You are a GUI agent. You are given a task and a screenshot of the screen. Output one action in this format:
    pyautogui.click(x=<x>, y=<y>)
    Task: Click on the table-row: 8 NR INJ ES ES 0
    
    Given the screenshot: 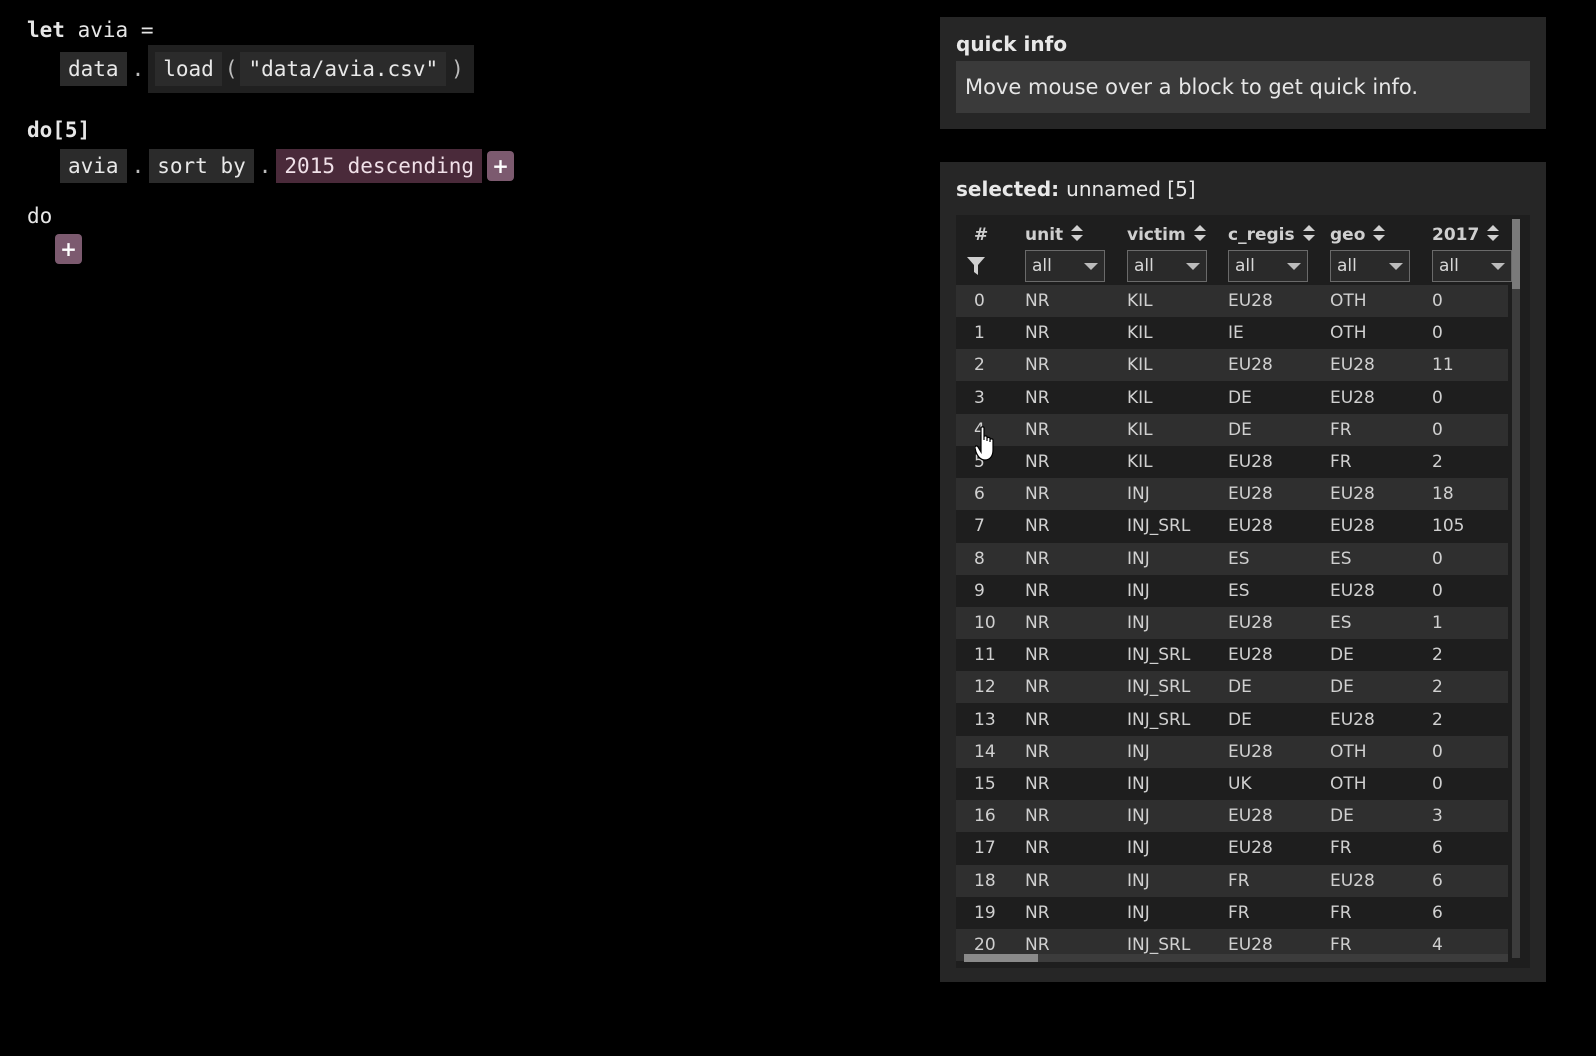 What is the action you would take?
    pyautogui.click(x=1232, y=558)
    